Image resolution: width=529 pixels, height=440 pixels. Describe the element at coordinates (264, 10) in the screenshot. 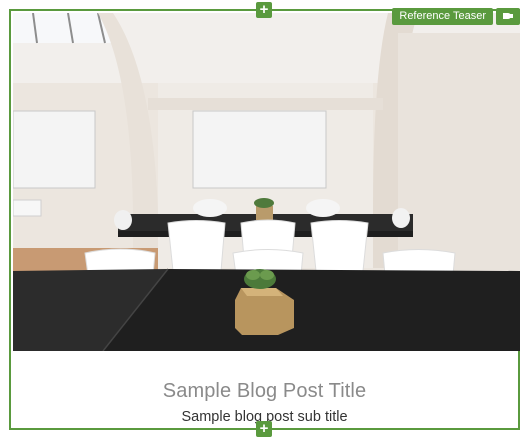

I see `add-component-above-button: +` at that location.